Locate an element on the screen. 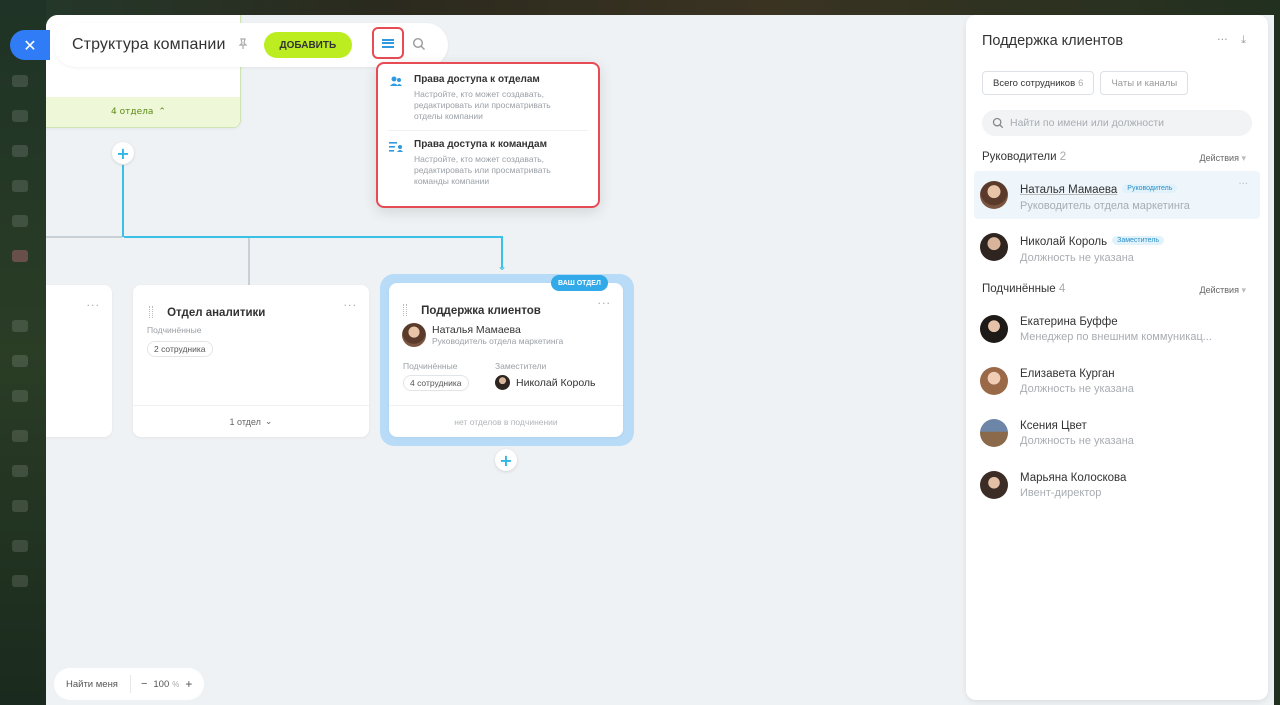 This screenshot has width=1280, height=705. managers-heading: Руководители 2 is located at coordinates (1024, 157).